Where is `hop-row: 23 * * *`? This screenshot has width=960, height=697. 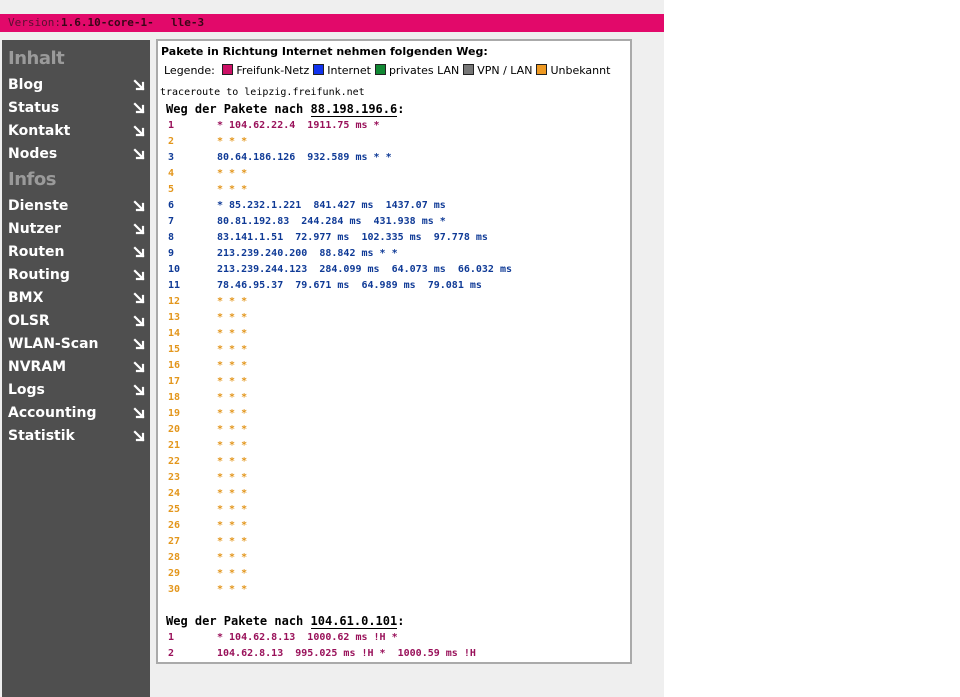 hop-row: 23 * * * is located at coordinates (398, 478).